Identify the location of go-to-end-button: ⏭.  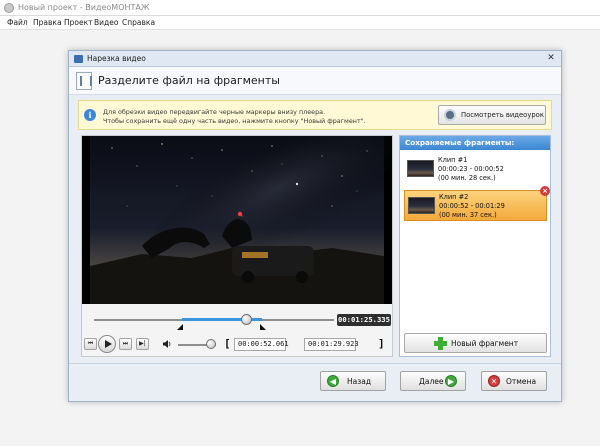
(125, 344).